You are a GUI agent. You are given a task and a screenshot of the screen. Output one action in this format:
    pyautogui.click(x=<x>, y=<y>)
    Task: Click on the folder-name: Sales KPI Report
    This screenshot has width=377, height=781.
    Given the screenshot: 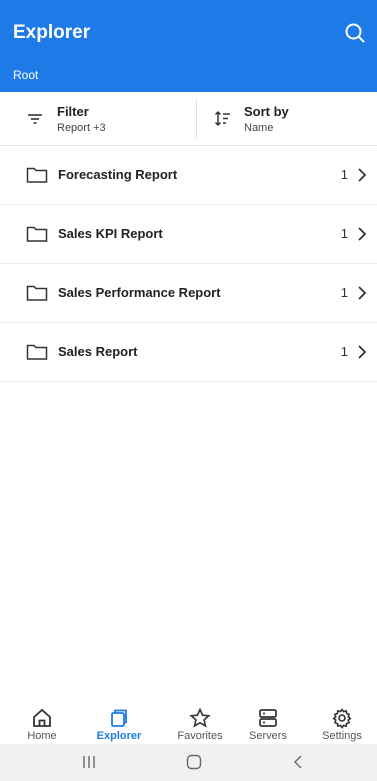 What is the action you would take?
    pyautogui.click(x=110, y=233)
    